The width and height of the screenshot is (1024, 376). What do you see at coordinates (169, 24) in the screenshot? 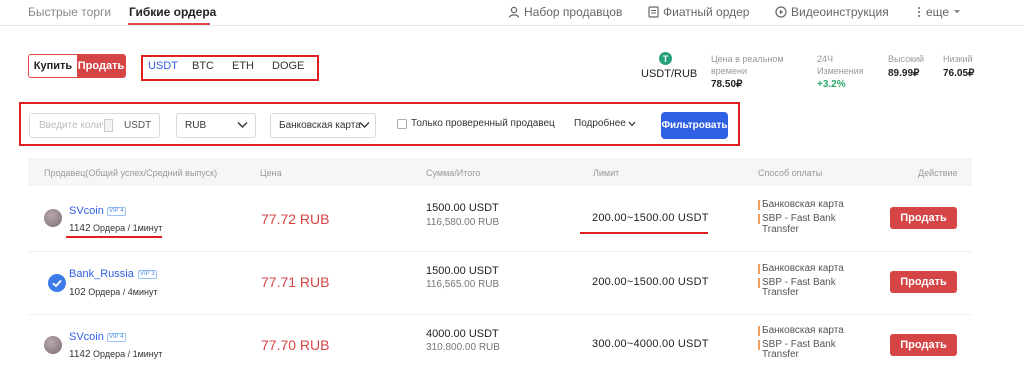
I see `active-tab-indicator` at bounding box center [169, 24].